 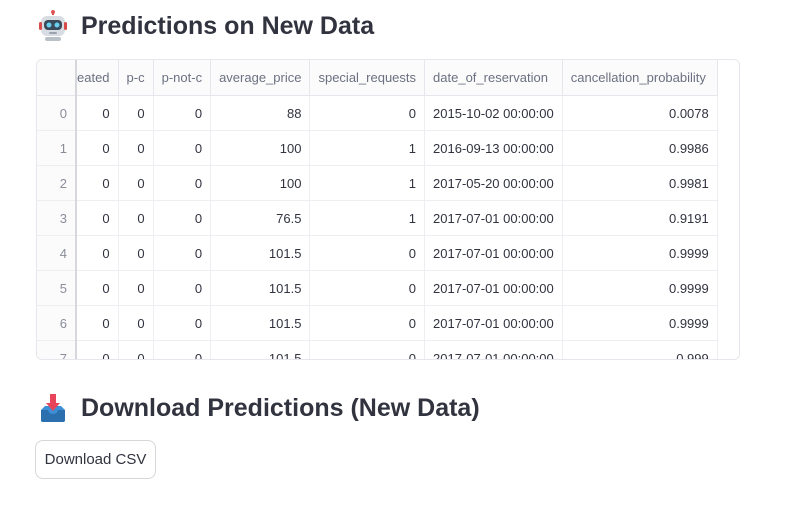 What do you see at coordinates (97, 78) in the screenshot?
I see `column-header: eated` at bounding box center [97, 78].